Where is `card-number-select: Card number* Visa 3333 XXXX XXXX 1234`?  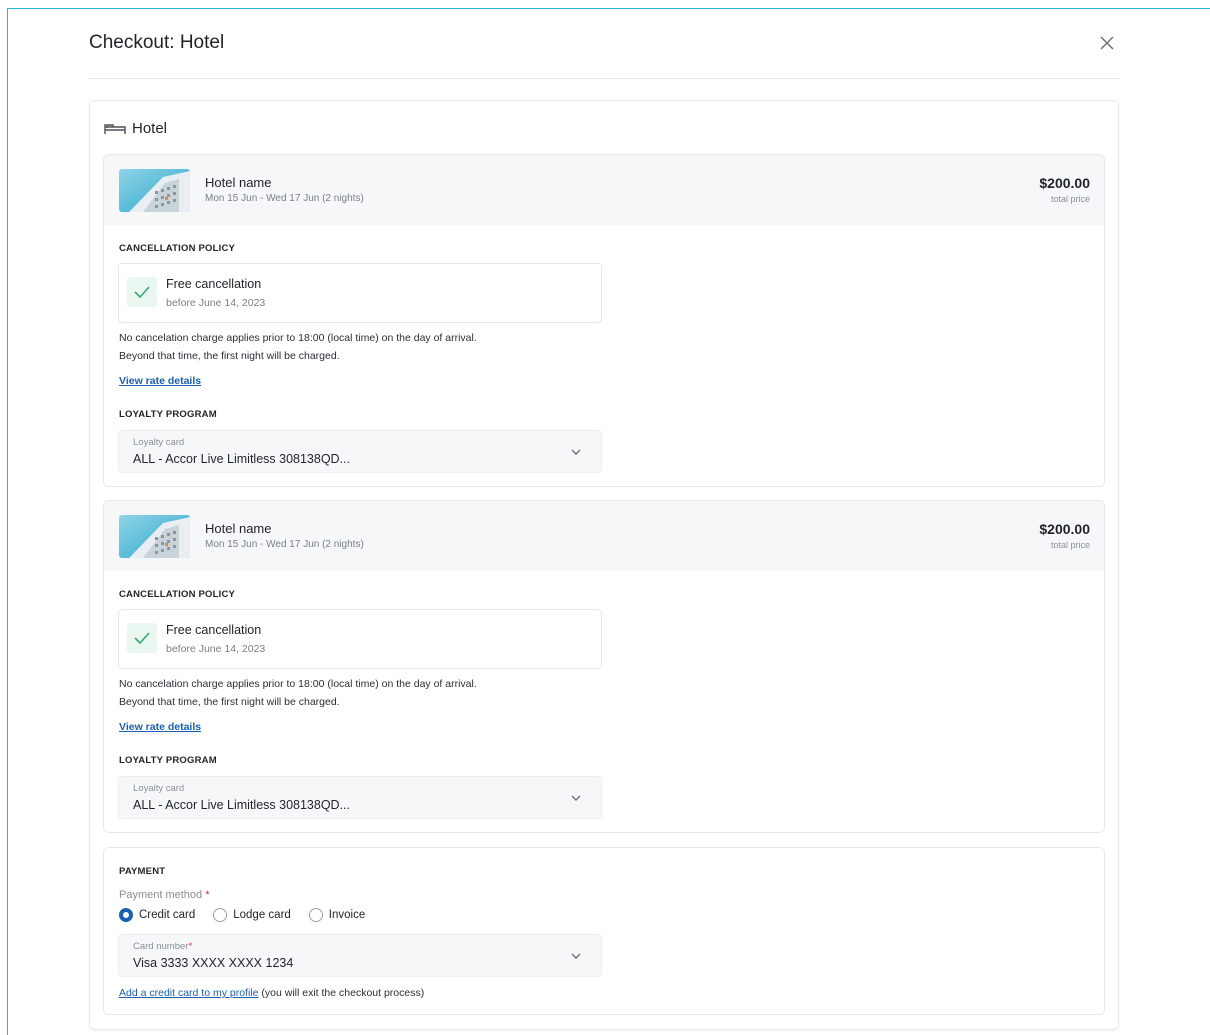 card-number-select: Card number* Visa 3333 XXXX XXXX 1234 is located at coordinates (360, 955).